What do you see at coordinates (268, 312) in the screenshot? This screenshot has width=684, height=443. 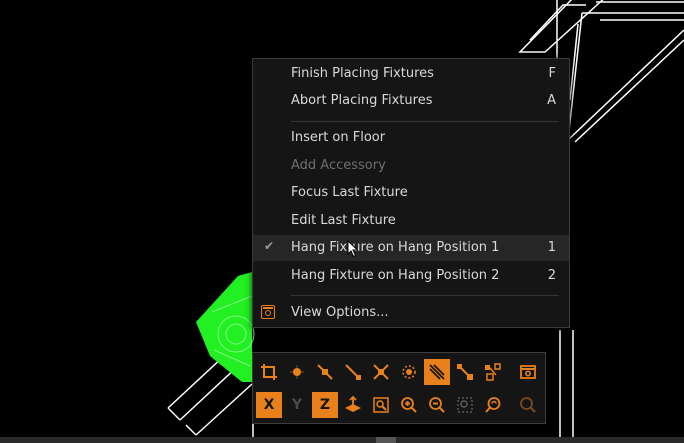 I see `view-options-icon` at bounding box center [268, 312].